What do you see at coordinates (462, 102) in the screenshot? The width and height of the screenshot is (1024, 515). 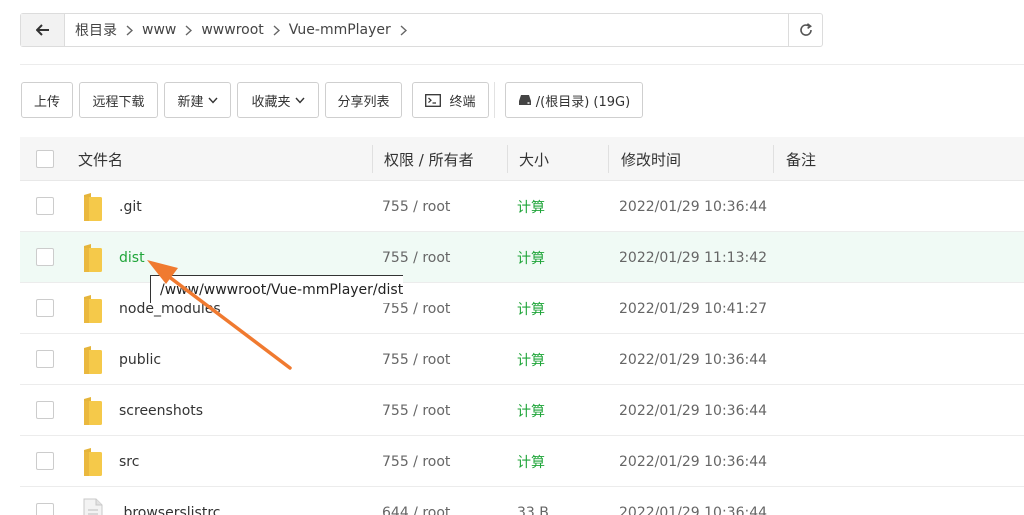 I see `terminal-label: 终端` at bounding box center [462, 102].